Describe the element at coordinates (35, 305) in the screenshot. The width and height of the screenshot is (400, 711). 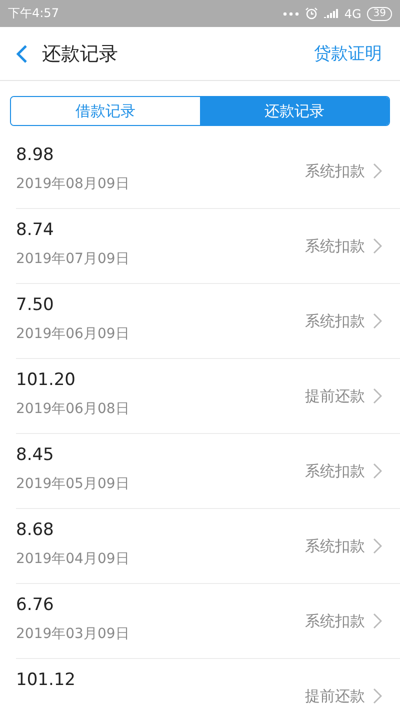
I see `record-amount: 7.50` at that location.